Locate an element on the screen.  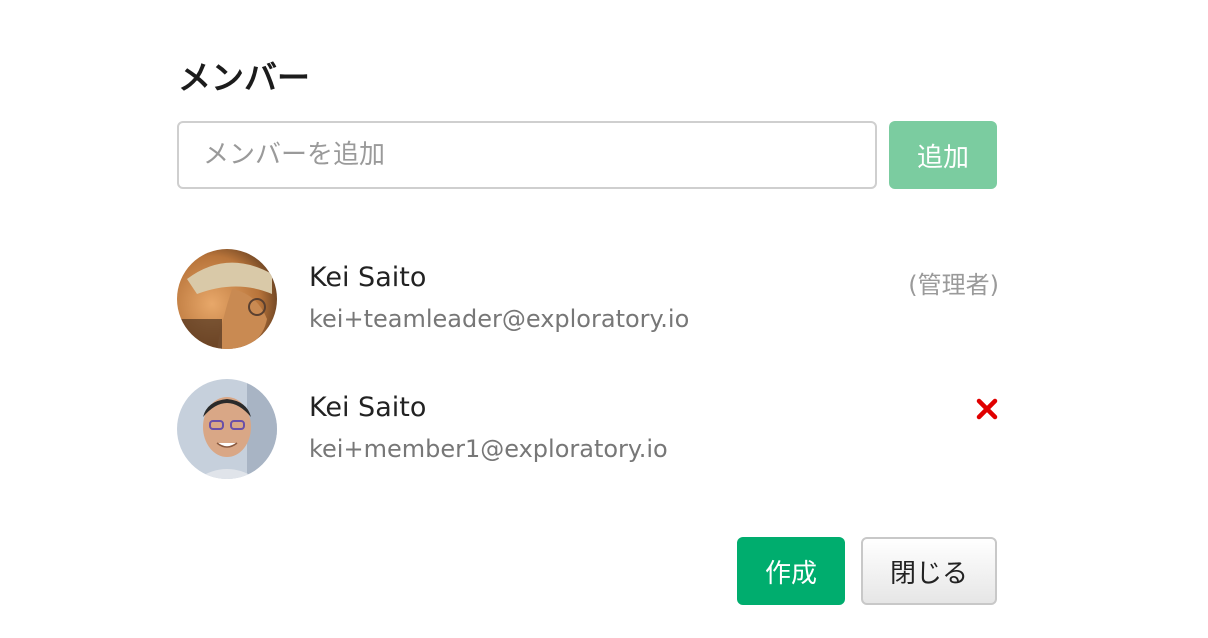
remove-member-button is located at coordinates (987, 409).